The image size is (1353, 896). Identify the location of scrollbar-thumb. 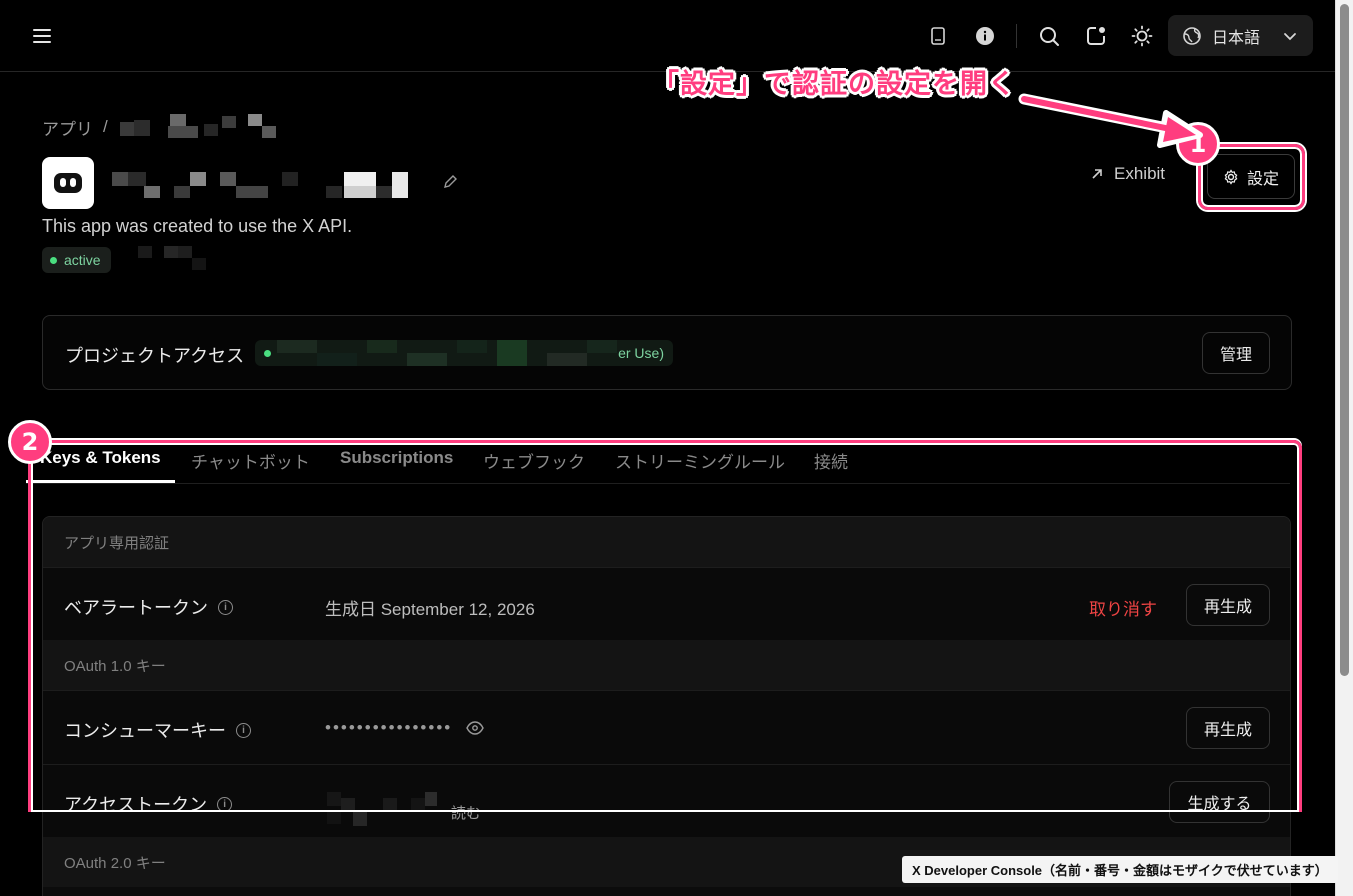
(1344, 340).